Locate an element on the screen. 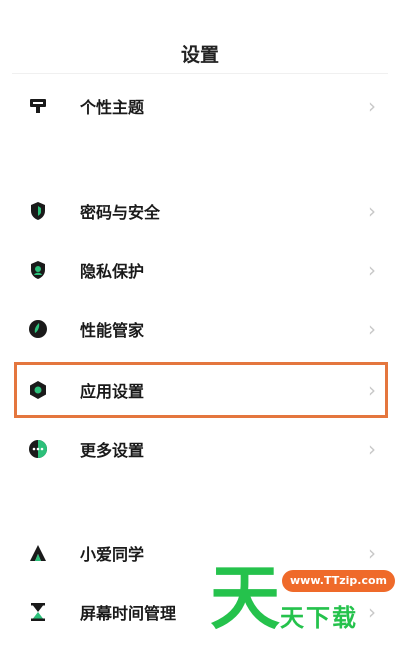  settings-item-performance: 性能管家 › is located at coordinates (200, 329).